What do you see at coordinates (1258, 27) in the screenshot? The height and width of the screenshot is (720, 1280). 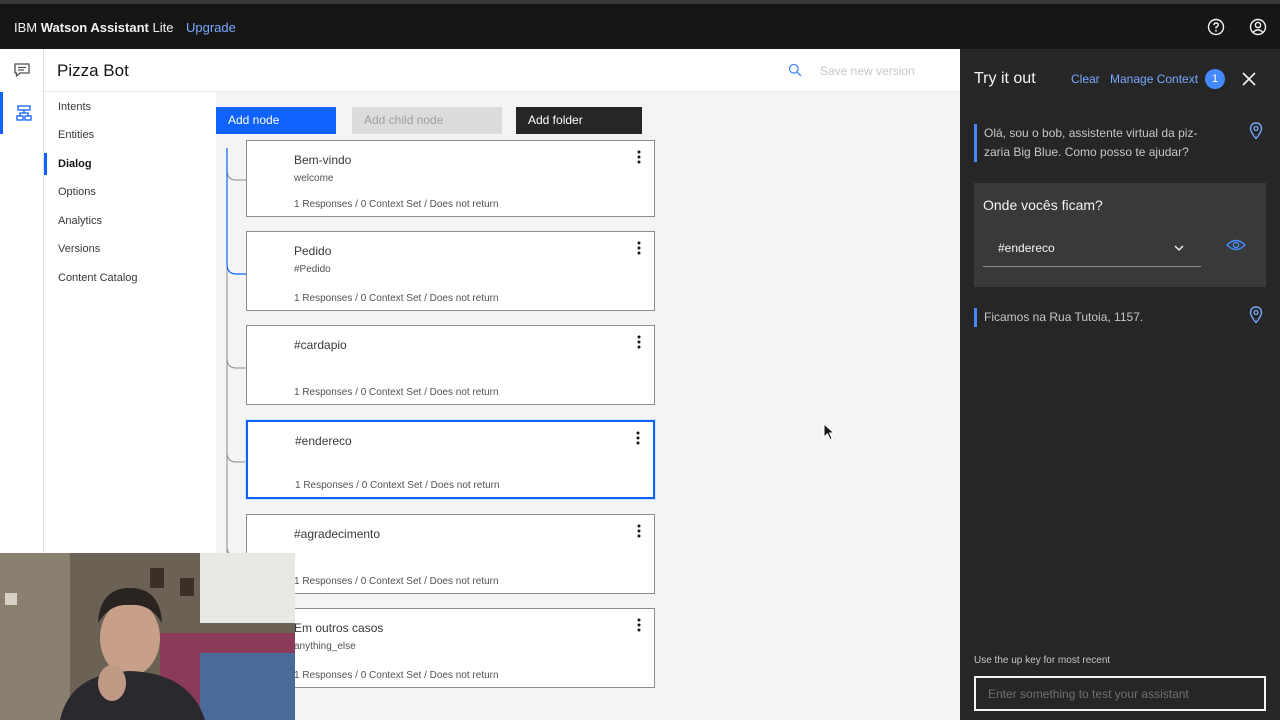 I see `user-profile-icon` at bounding box center [1258, 27].